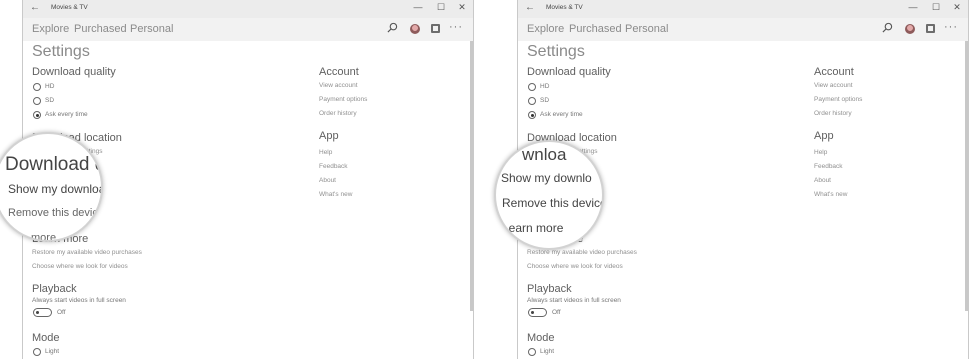 The width and height of the screenshot is (970, 359). Describe the element at coordinates (44, 237) in the screenshot. I see `magnified-more-heading: more` at that location.